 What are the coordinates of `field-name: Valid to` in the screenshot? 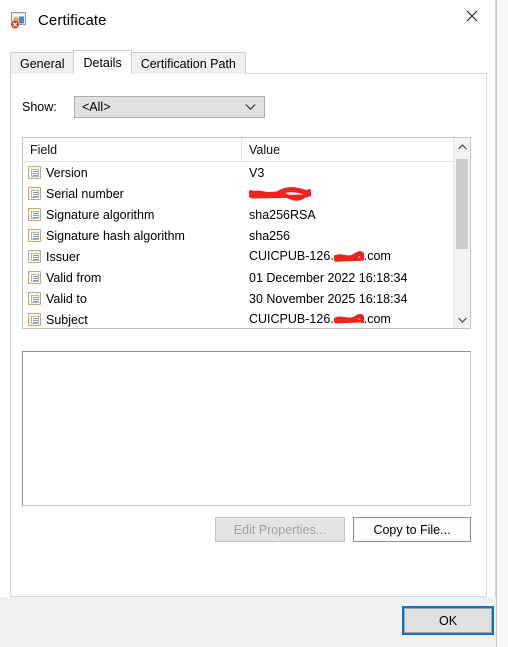 It's located at (66, 298).